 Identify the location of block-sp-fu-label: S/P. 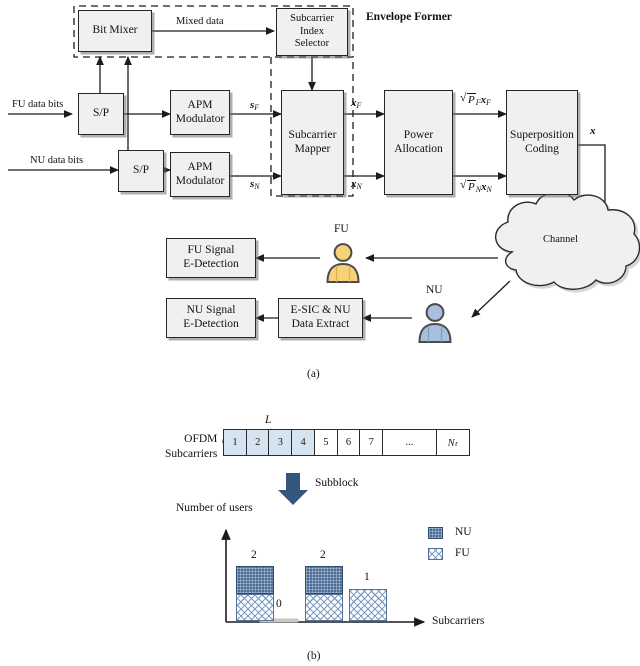
(101, 113).